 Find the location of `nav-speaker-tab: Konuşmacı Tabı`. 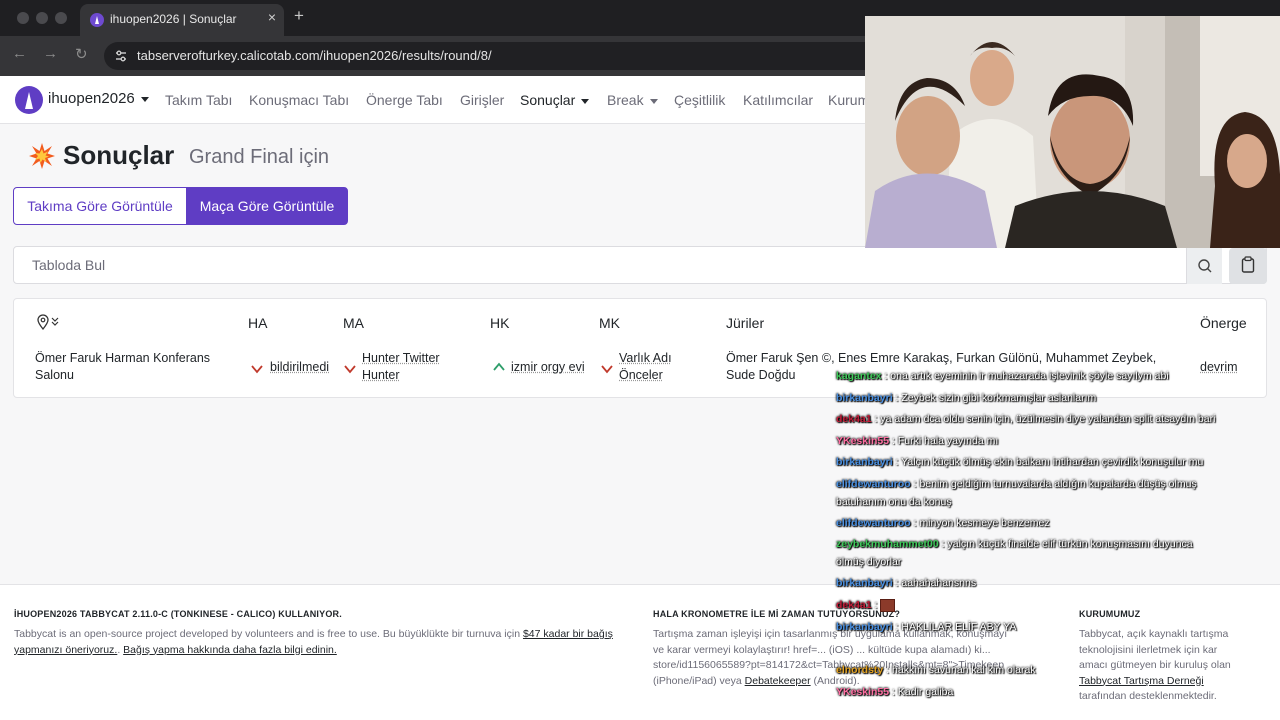

nav-speaker-tab: Konuşmacı Tabı is located at coordinates (299, 100).